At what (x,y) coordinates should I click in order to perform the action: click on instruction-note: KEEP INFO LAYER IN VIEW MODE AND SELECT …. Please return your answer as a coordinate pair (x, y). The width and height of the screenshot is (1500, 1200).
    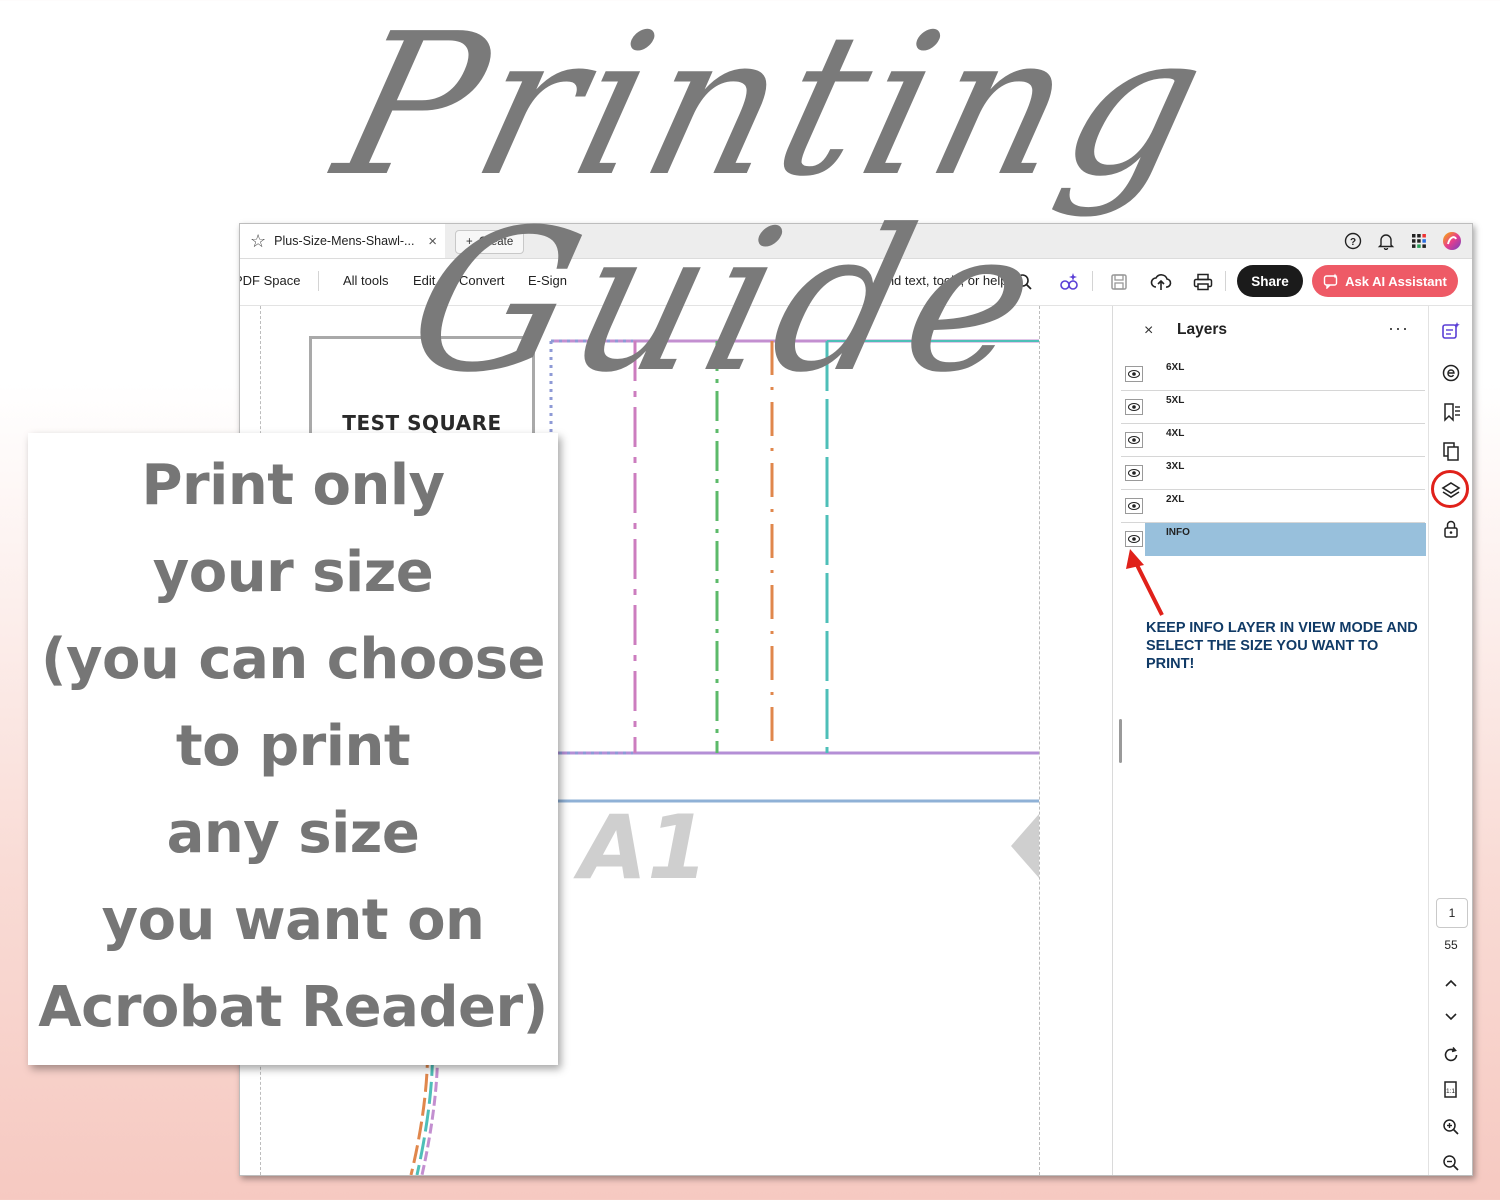
    Looking at the image, I should click on (1282, 646).